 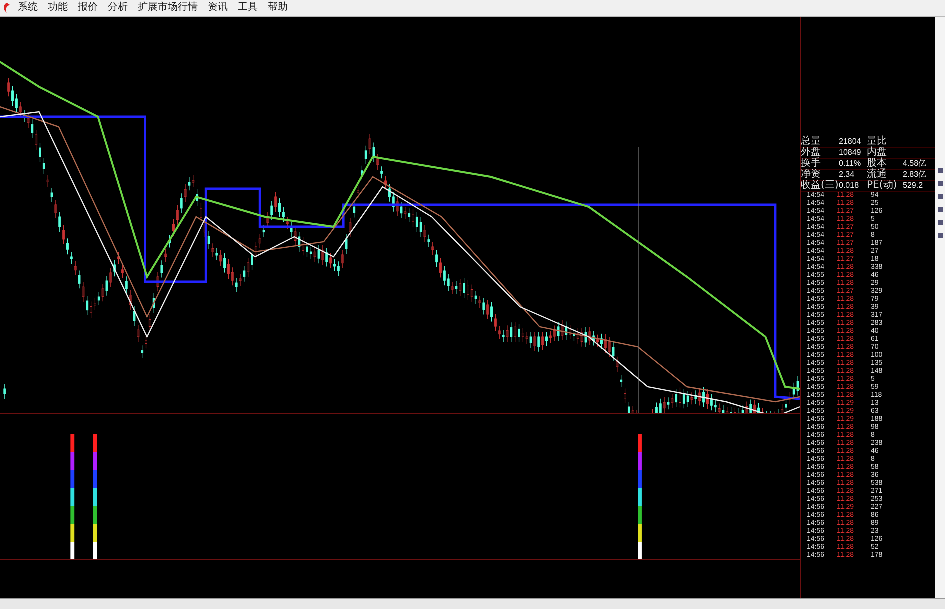 What do you see at coordinates (248, 8) in the screenshot?
I see `menu-item: 工具` at bounding box center [248, 8].